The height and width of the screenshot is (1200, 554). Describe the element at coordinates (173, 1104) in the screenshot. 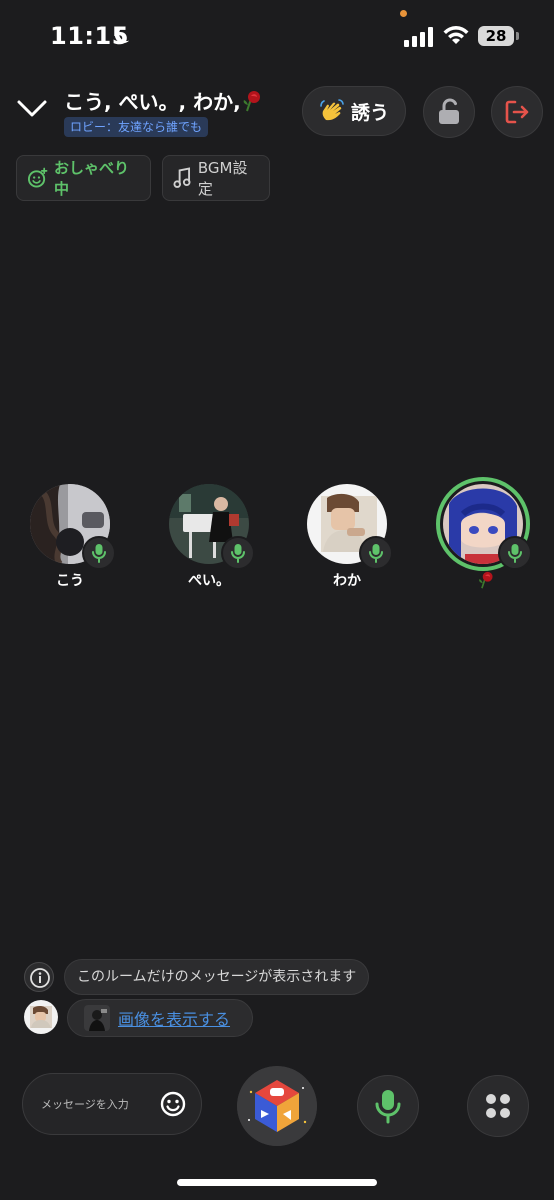

I see `emoji-icon` at that location.